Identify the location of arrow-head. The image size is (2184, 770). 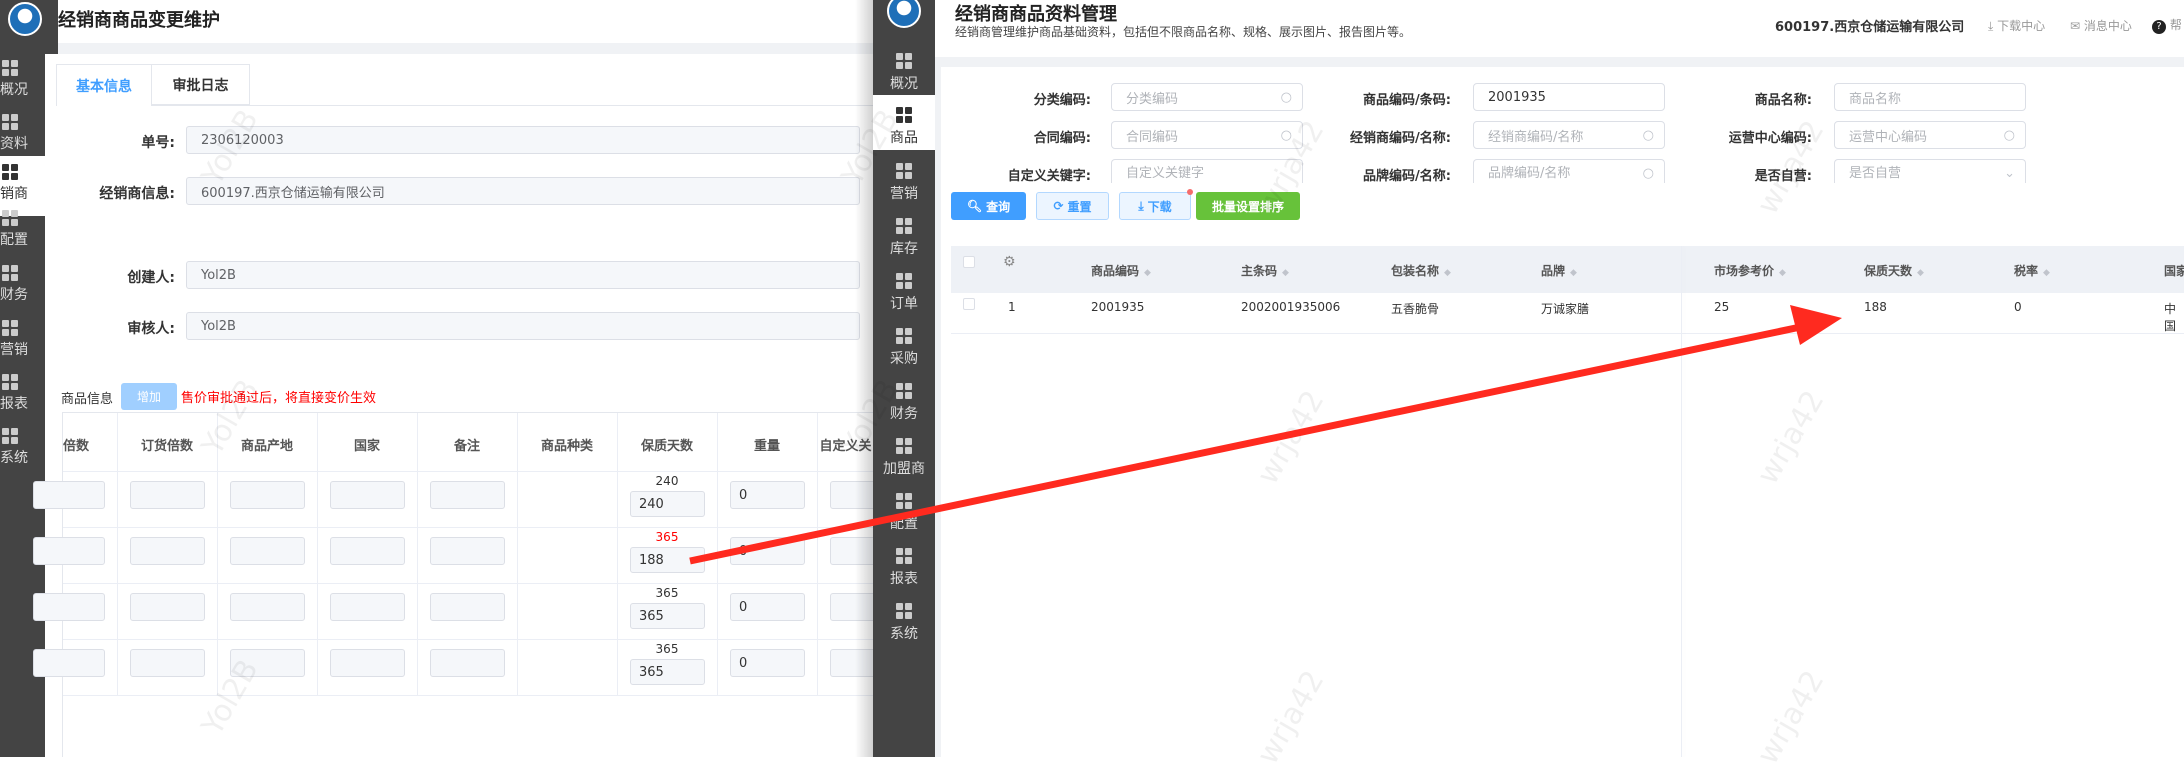
(1816, 325).